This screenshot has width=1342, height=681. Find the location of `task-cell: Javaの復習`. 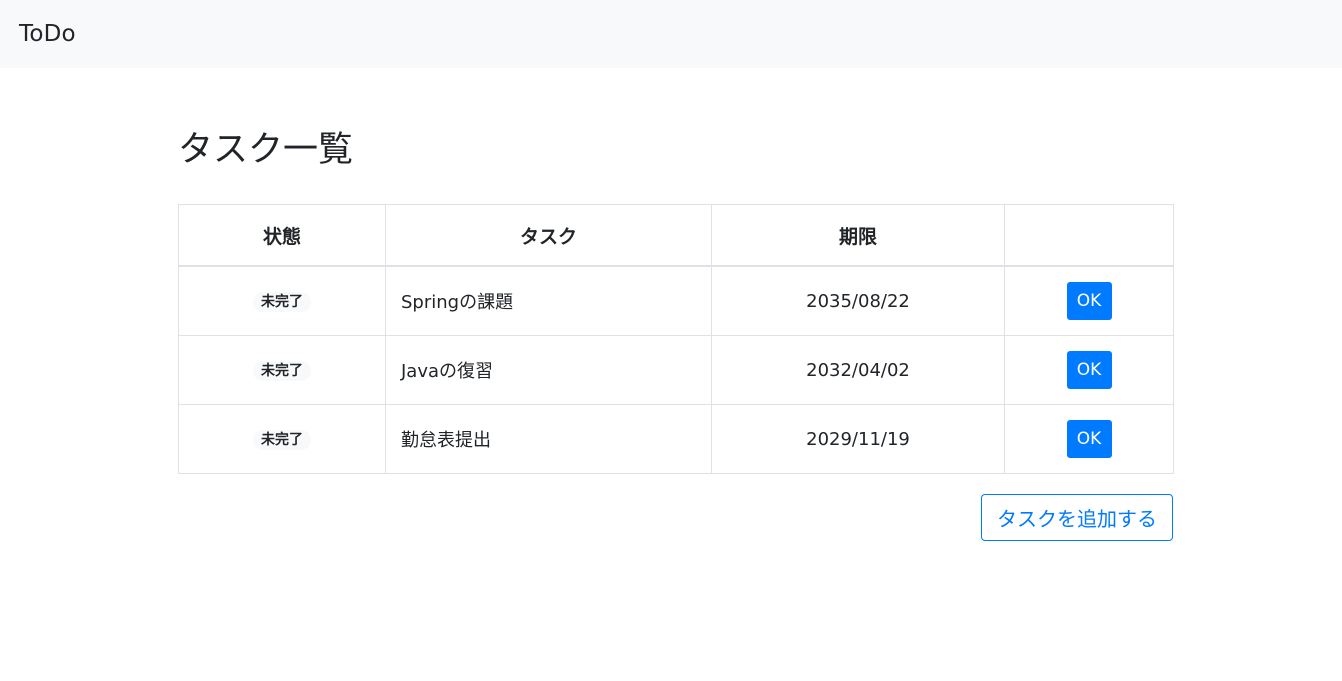

task-cell: Javaの復習 is located at coordinates (548, 370).